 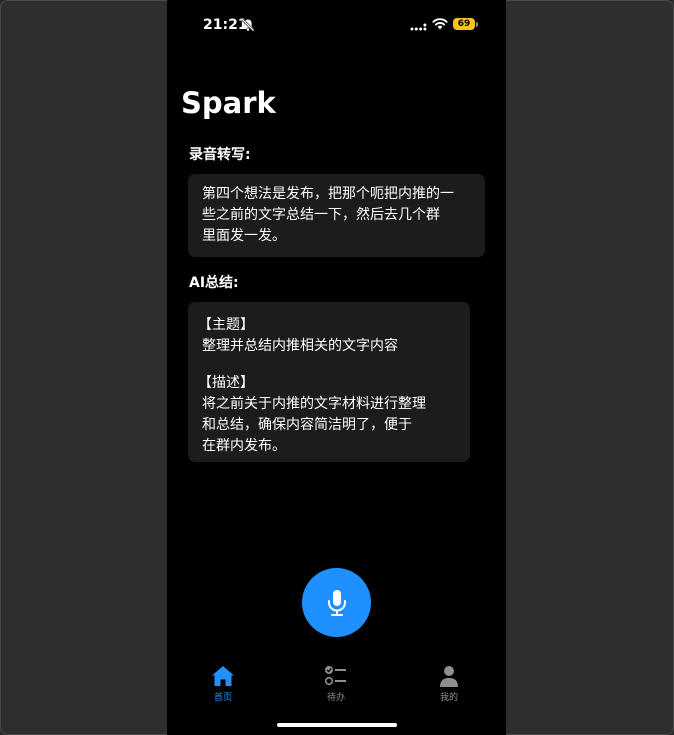 I want to click on tab-bar: 首页 待办 我的, so click(x=336, y=689).